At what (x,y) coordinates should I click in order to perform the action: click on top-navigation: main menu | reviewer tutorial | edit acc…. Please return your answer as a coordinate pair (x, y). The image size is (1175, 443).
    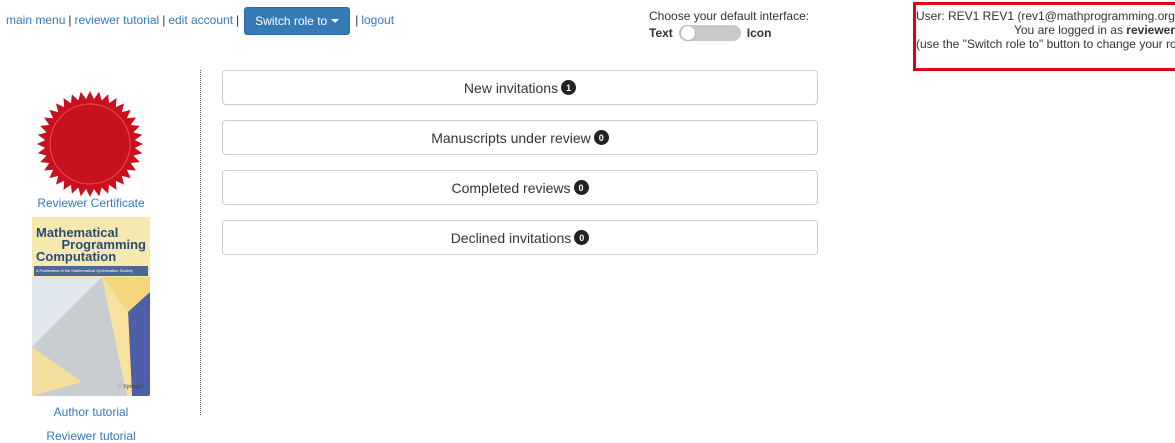
    Looking at the image, I should click on (200, 22).